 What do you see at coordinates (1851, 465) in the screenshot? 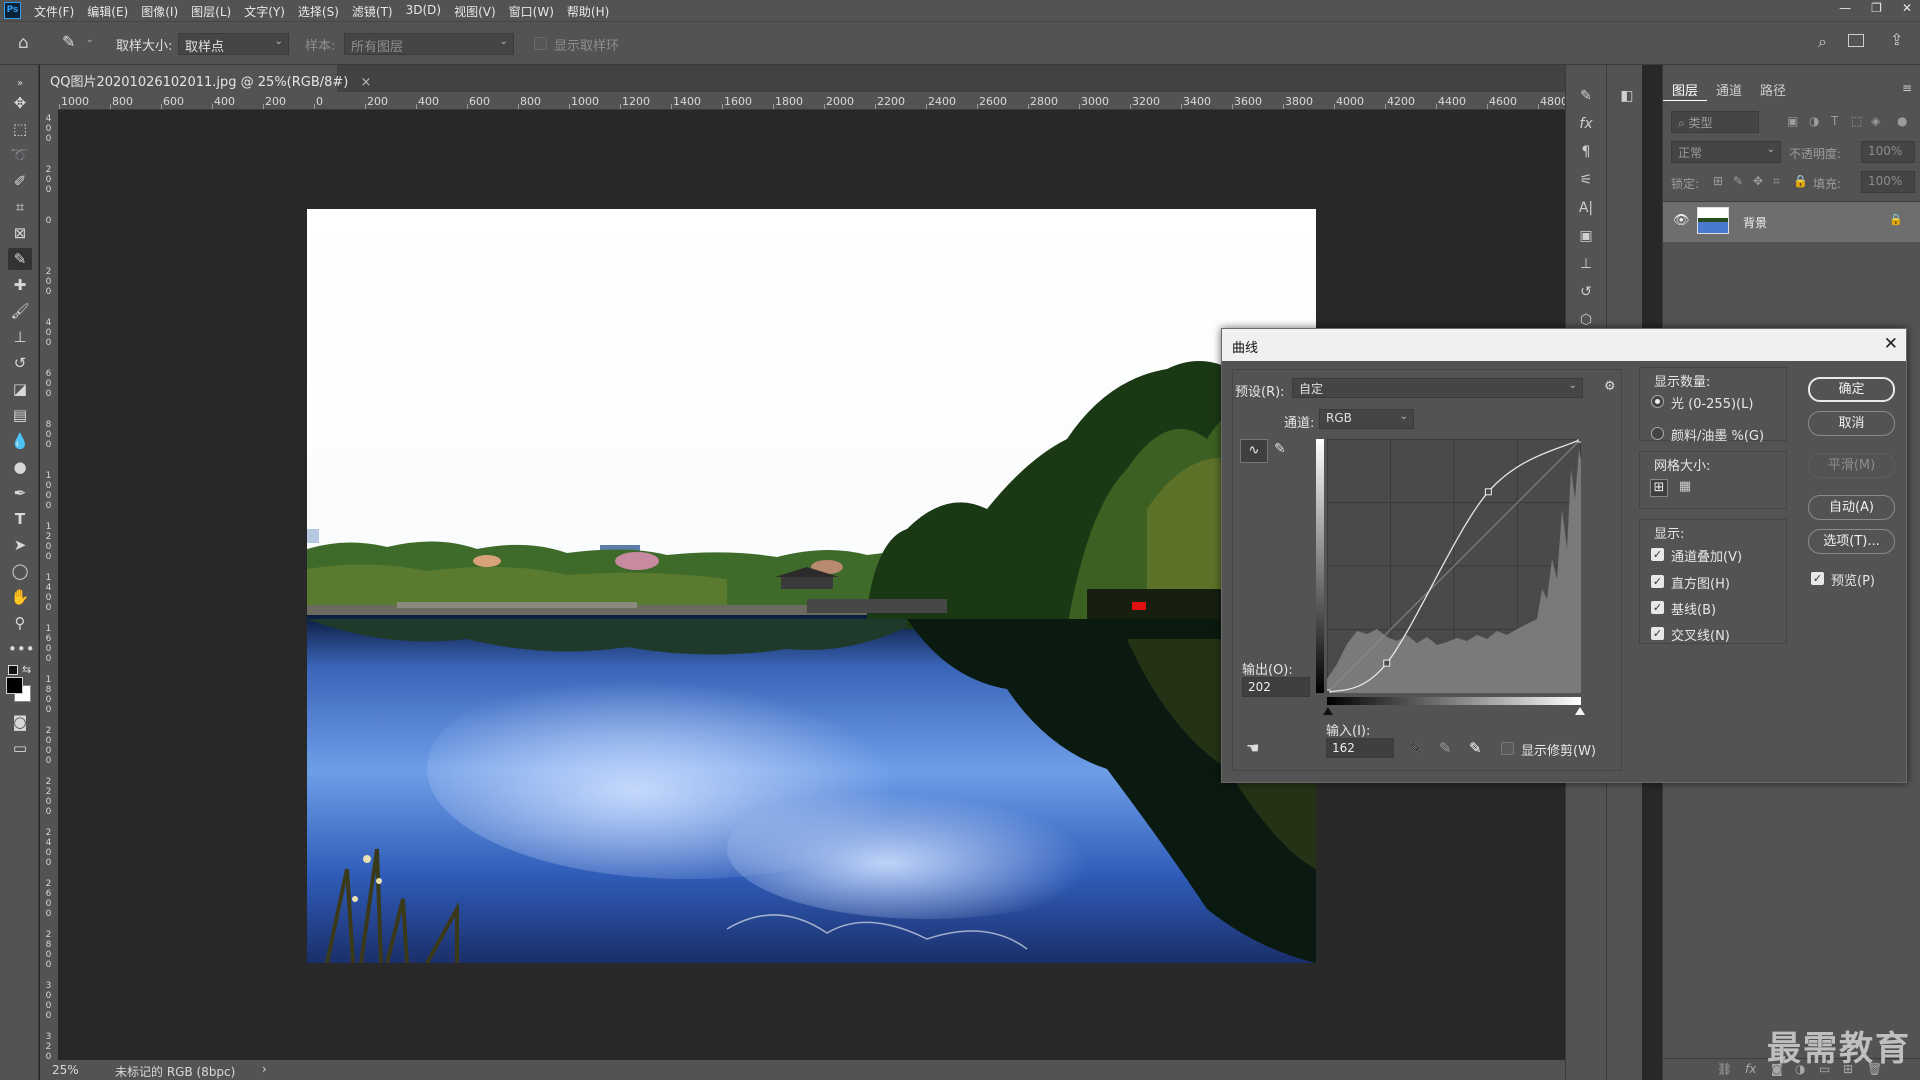
I see `smooth-button: 平滑(M)` at bounding box center [1851, 465].